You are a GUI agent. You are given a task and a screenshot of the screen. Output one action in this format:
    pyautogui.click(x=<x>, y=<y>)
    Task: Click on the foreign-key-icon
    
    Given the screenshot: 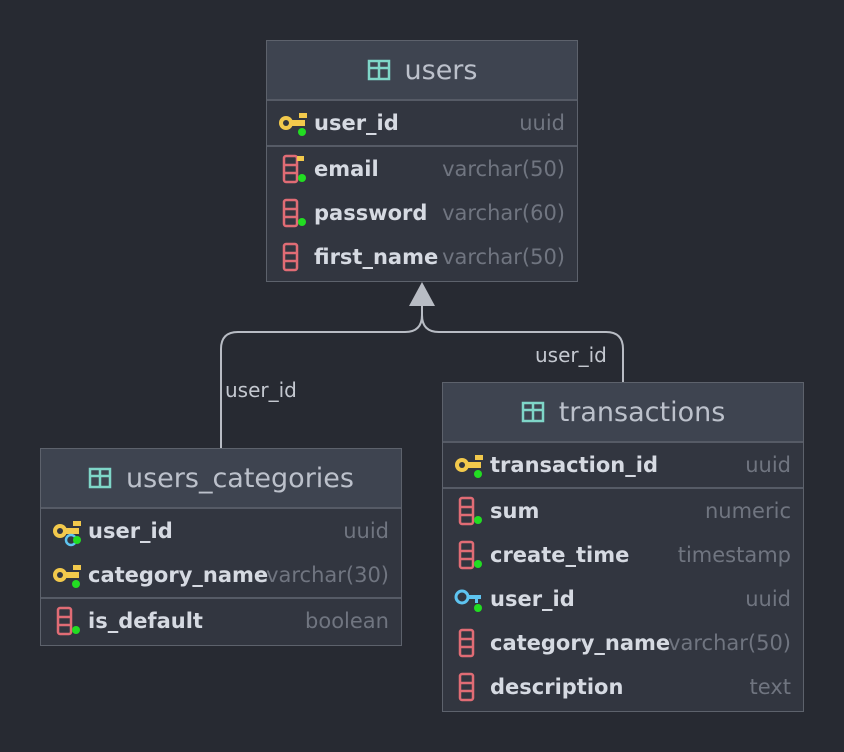 What is the action you would take?
    pyautogui.click(x=468, y=600)
    